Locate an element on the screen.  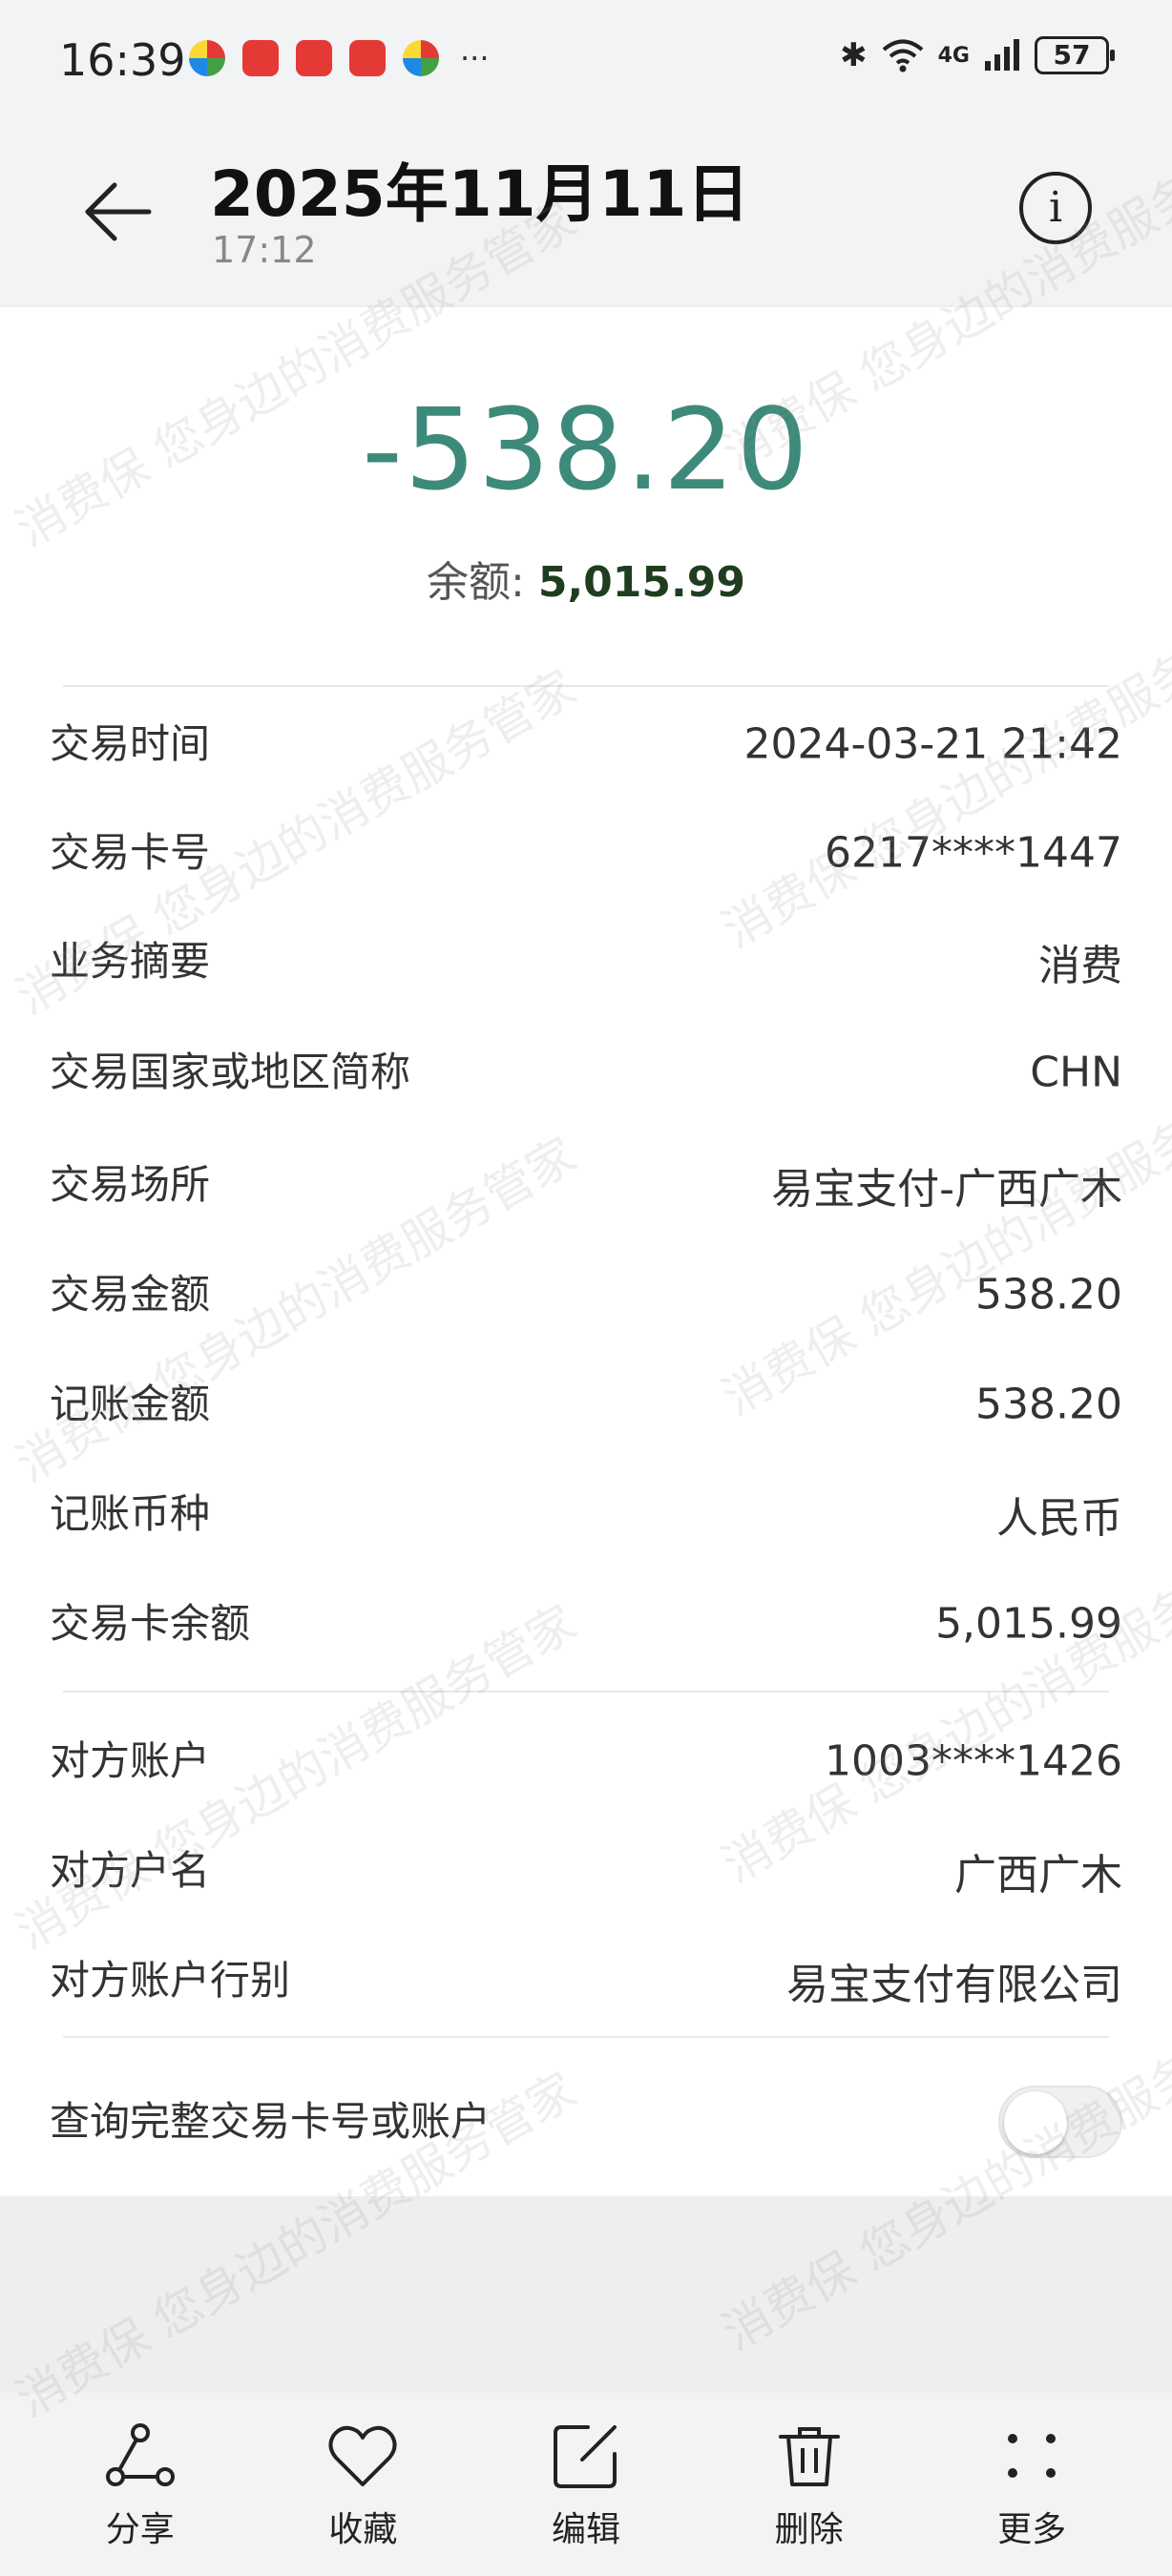
detail-row-counterparty-bank: 对方账户行别 易宝支付有限公司 is located at coordinates (586, 1980).